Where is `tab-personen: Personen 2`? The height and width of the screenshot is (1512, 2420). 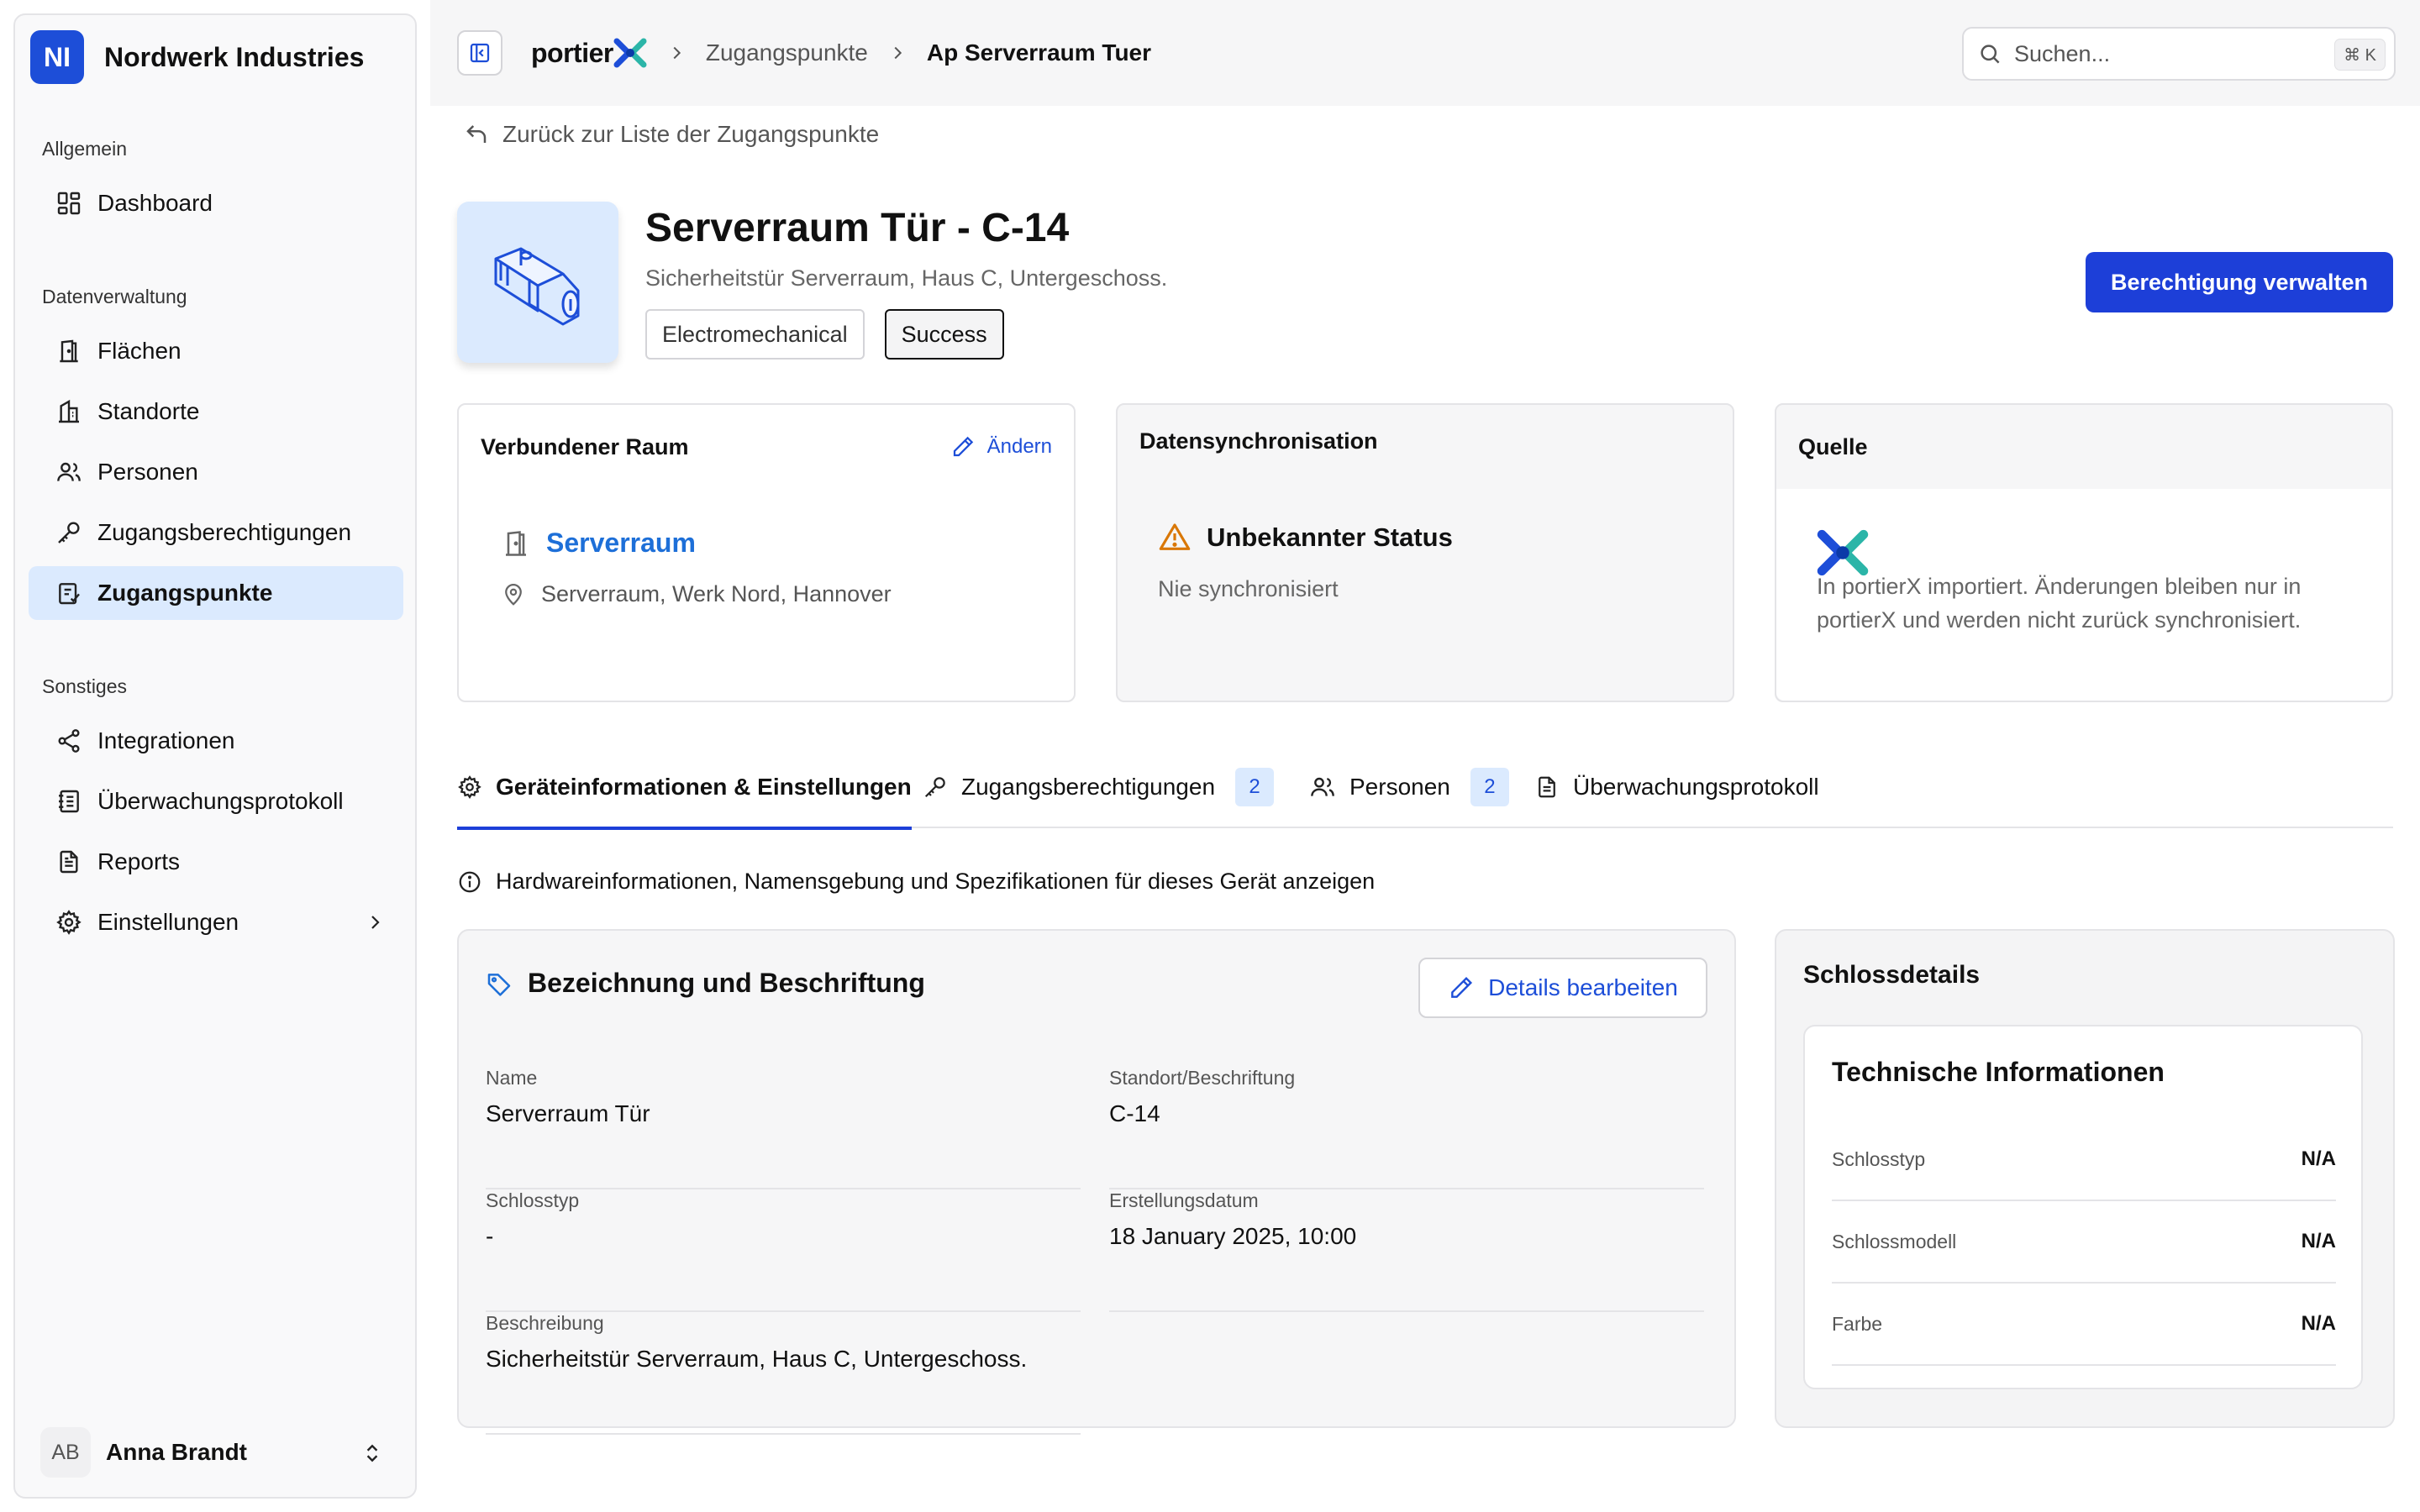 tab-personen: Personen 2 is located at coordinates (1409, 787).